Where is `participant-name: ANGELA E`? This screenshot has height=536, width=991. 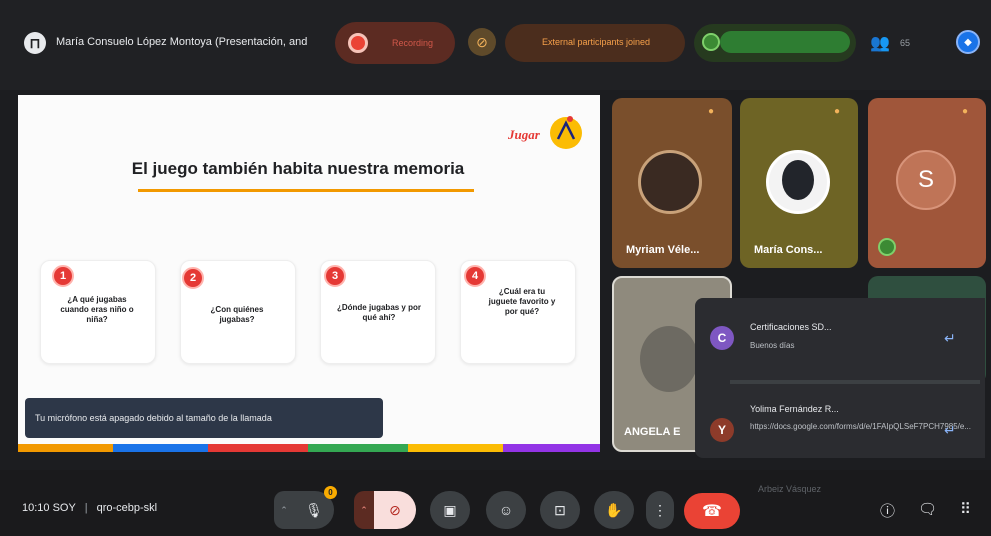 participant-name: ANGELA E is located at coordinates (652, 432).